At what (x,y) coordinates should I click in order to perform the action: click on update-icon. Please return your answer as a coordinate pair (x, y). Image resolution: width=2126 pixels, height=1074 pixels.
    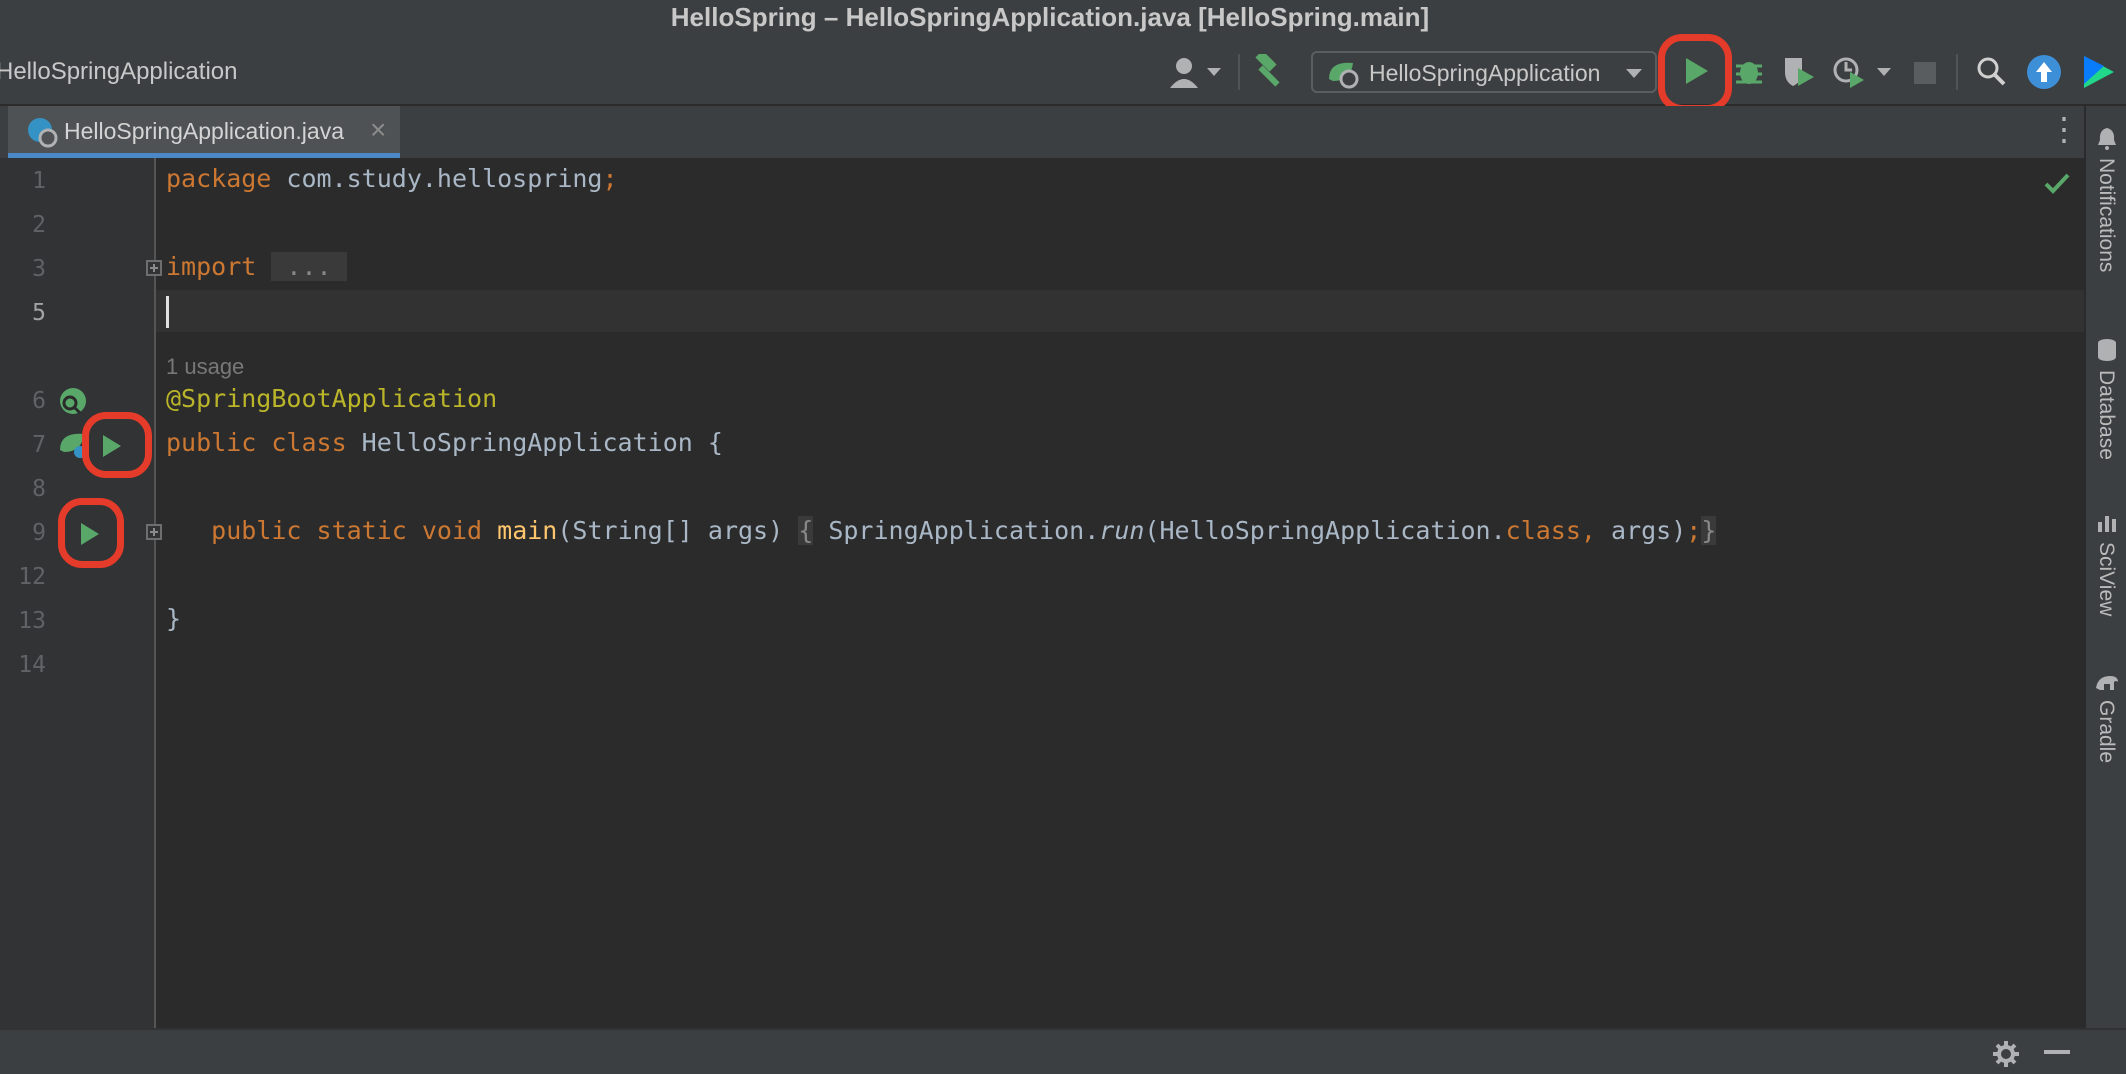
    Looking at the image, I should click on (2044, 72).